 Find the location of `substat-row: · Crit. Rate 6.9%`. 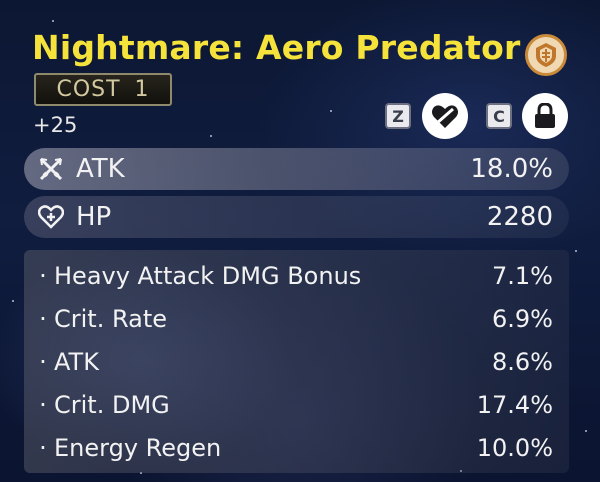

substat-row: · Crit. Rate 6.9% is located at coordinates (296, 318).